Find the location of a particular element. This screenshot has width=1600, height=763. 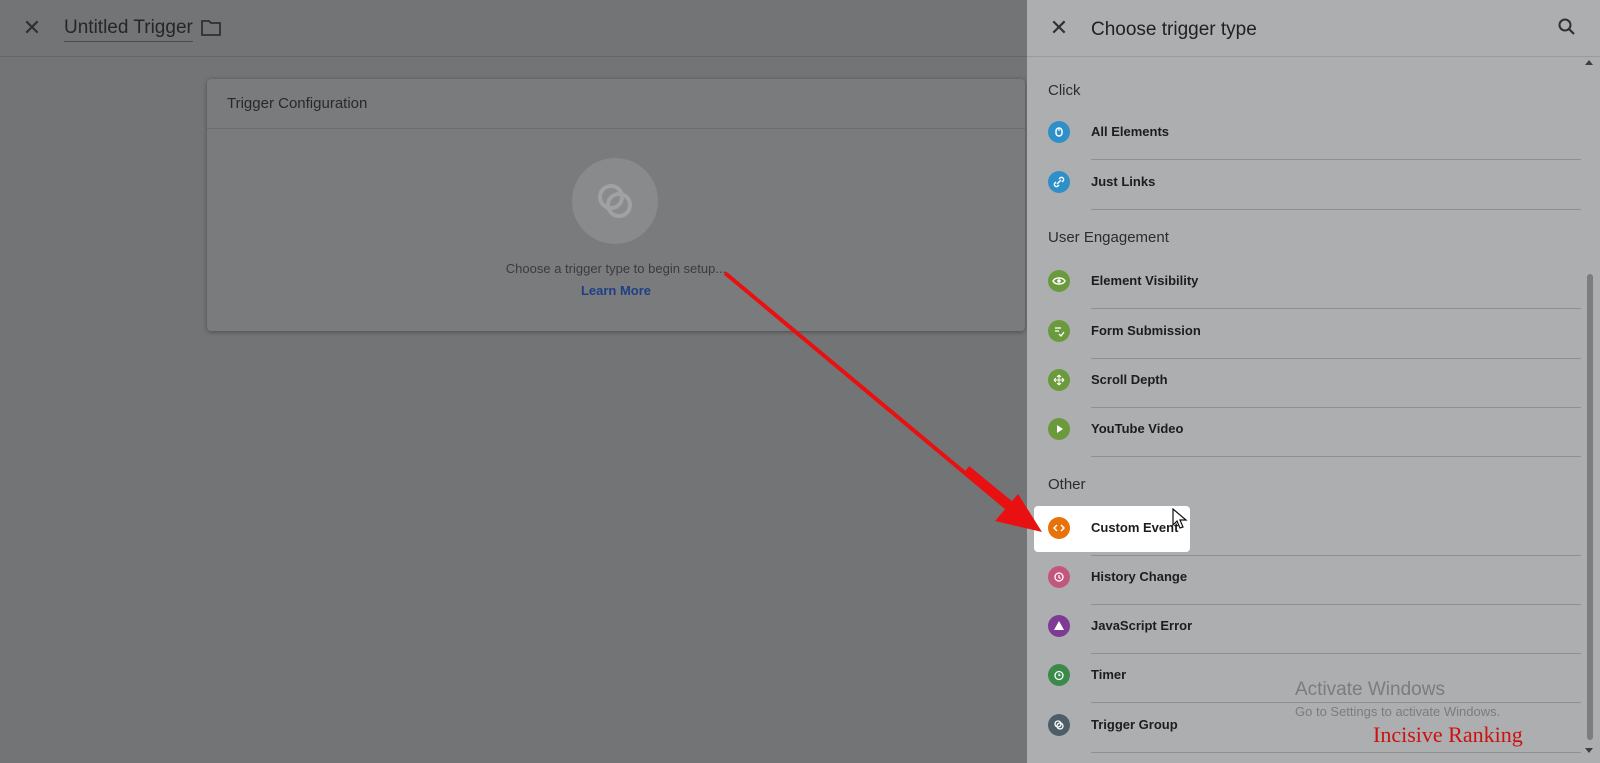

timer-icon is located at coordinates (1059, 675).